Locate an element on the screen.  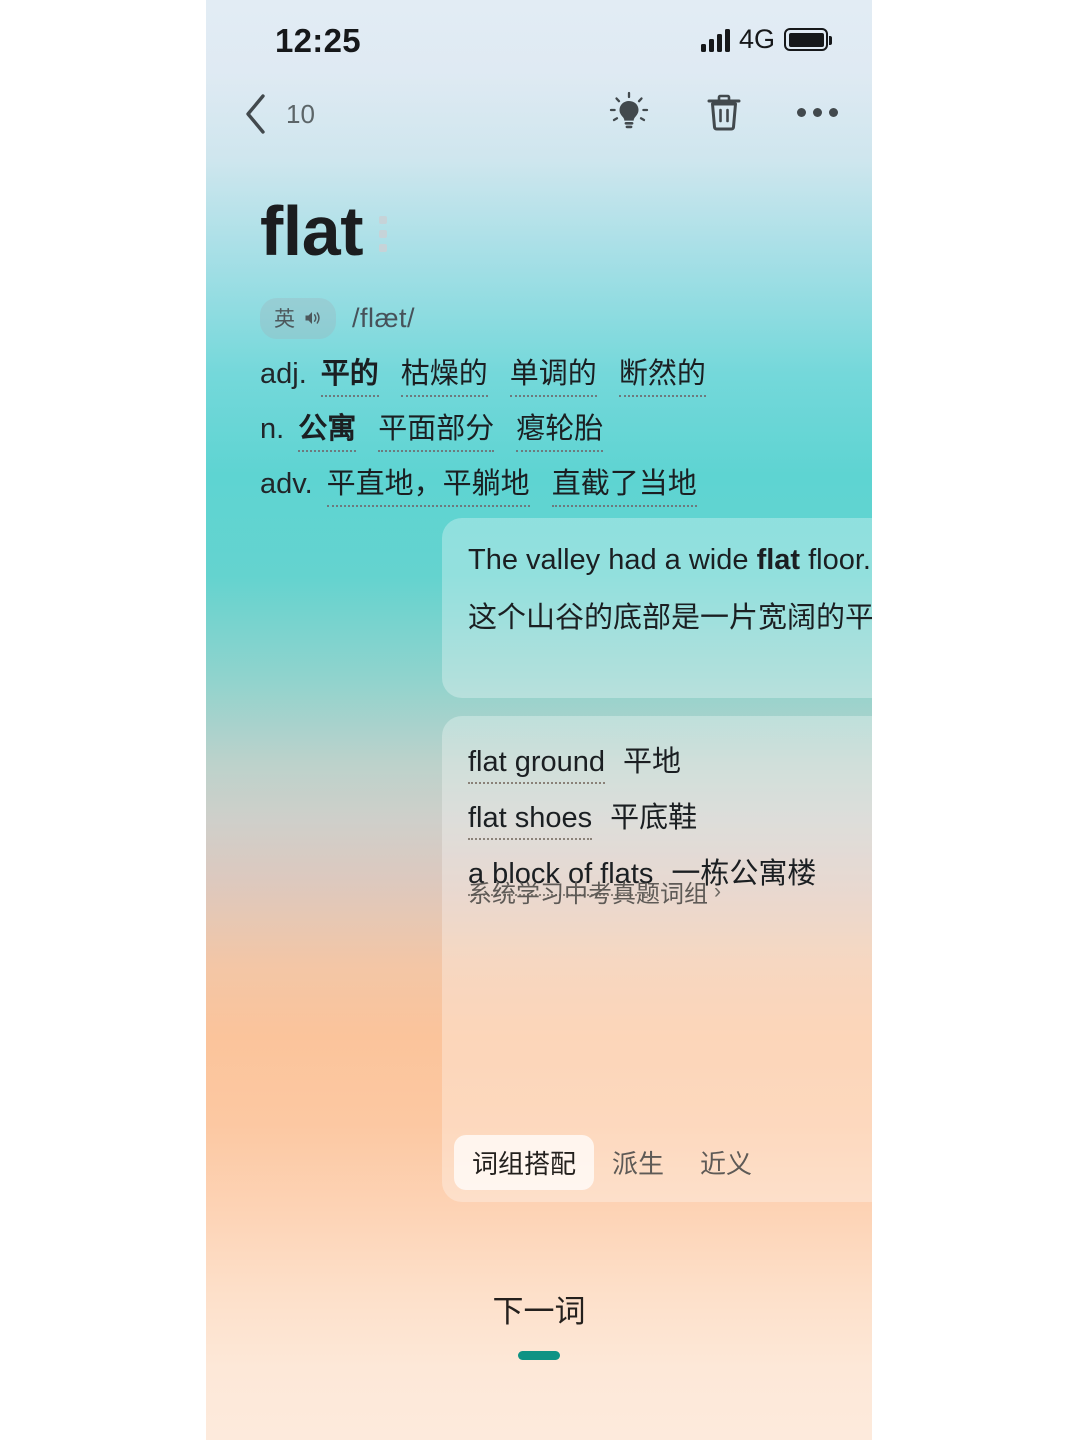
tab-derivatives: 派生 is located at coordinates (638, 1162).